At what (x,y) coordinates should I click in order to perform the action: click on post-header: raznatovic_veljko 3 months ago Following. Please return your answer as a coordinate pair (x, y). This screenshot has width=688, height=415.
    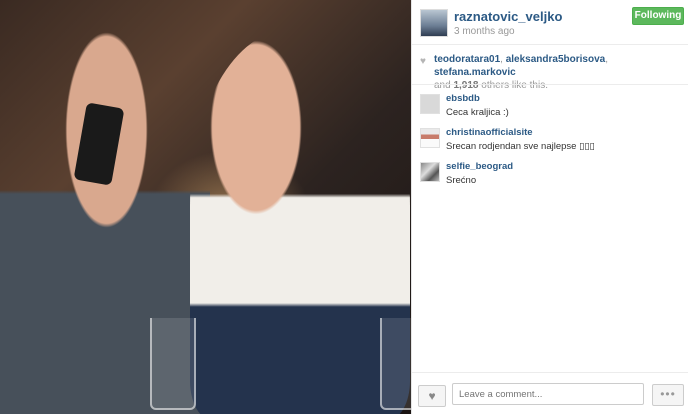
    Looking at the image, I should click on (550, 22).